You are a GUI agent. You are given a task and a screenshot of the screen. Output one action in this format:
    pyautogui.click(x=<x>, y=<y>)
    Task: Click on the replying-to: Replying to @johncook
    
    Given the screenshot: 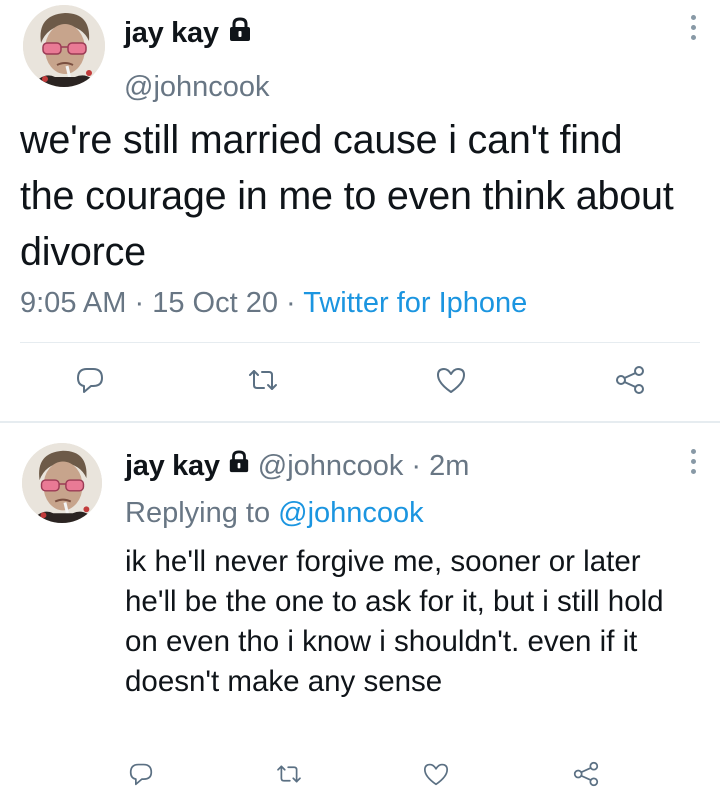 What is the action you would take?
    pyautogui.click(x=274, y=513)
    